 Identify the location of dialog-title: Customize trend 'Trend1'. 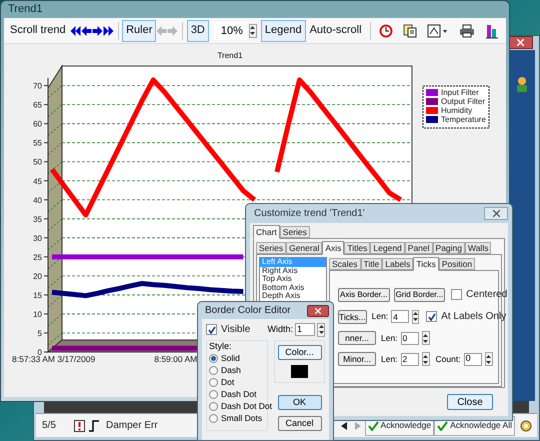
(309, 214).